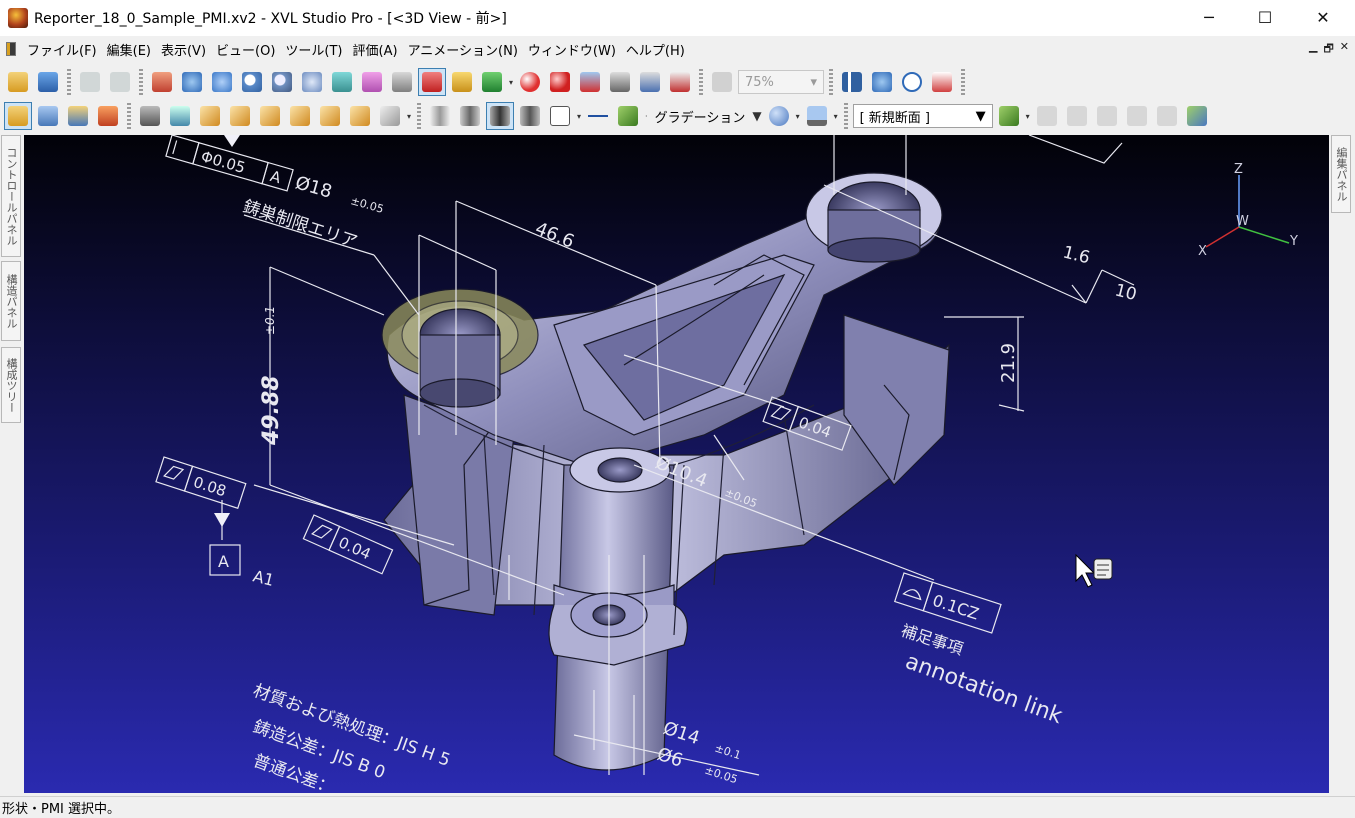  I want to click on display-settings-button, so click(48, 116).